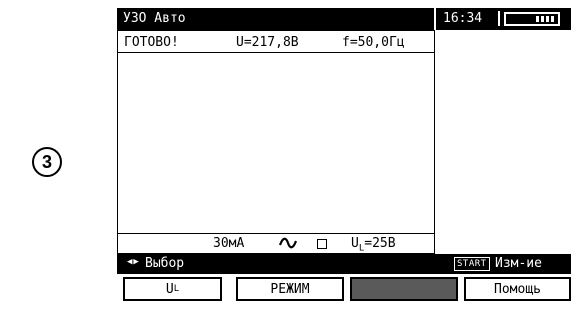 The width and height of the screenshot is (571, 312). I want to click on rated-current: 30мА, so click(229, 243).